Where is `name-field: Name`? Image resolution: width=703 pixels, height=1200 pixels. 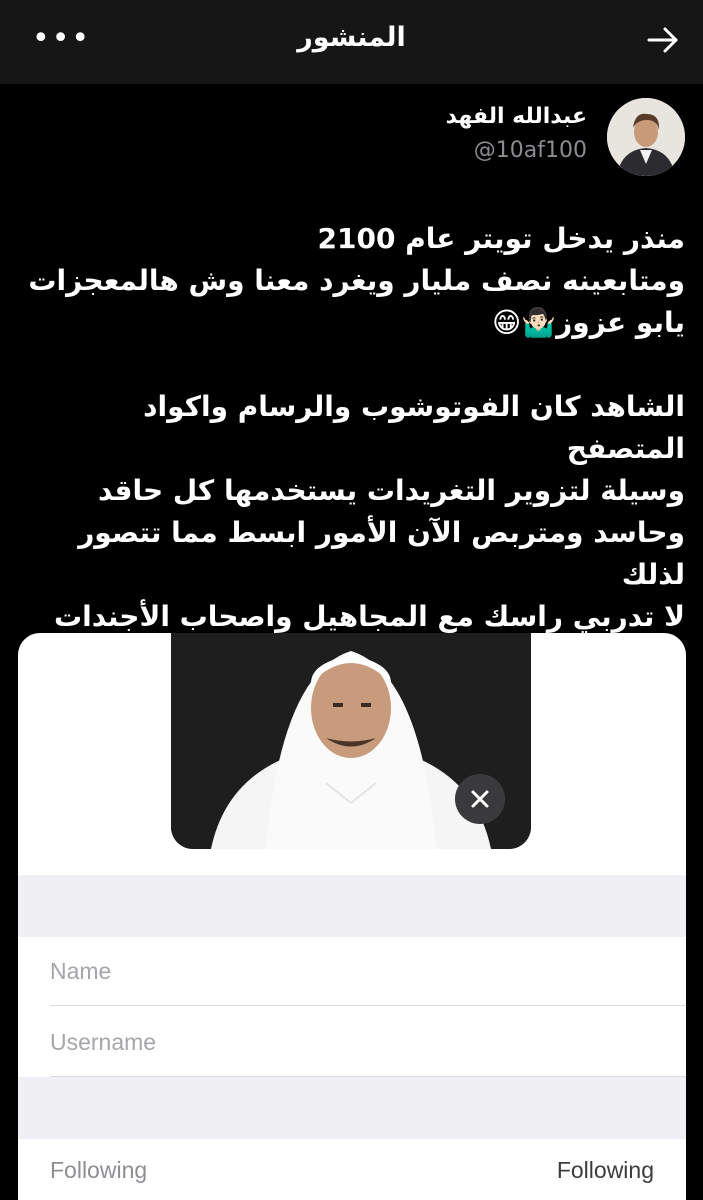 name-field: Name is located at coordinates (80, 971).